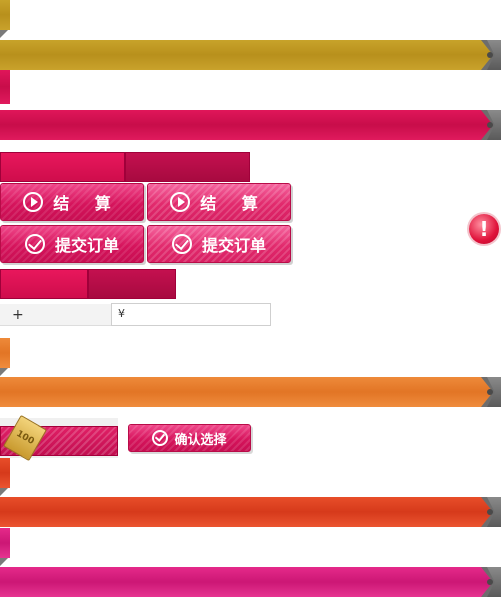  What do you see at coordinates (250, 512) in the screenshot?
I see `ribbon-band-red-orange` at bounding box center [250, 512].